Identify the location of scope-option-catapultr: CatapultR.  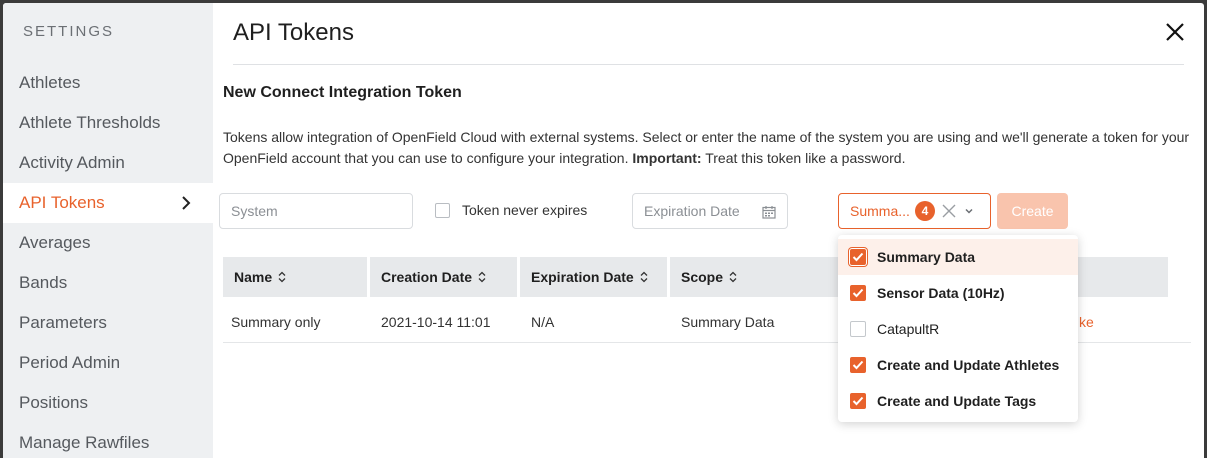
(958, 329).